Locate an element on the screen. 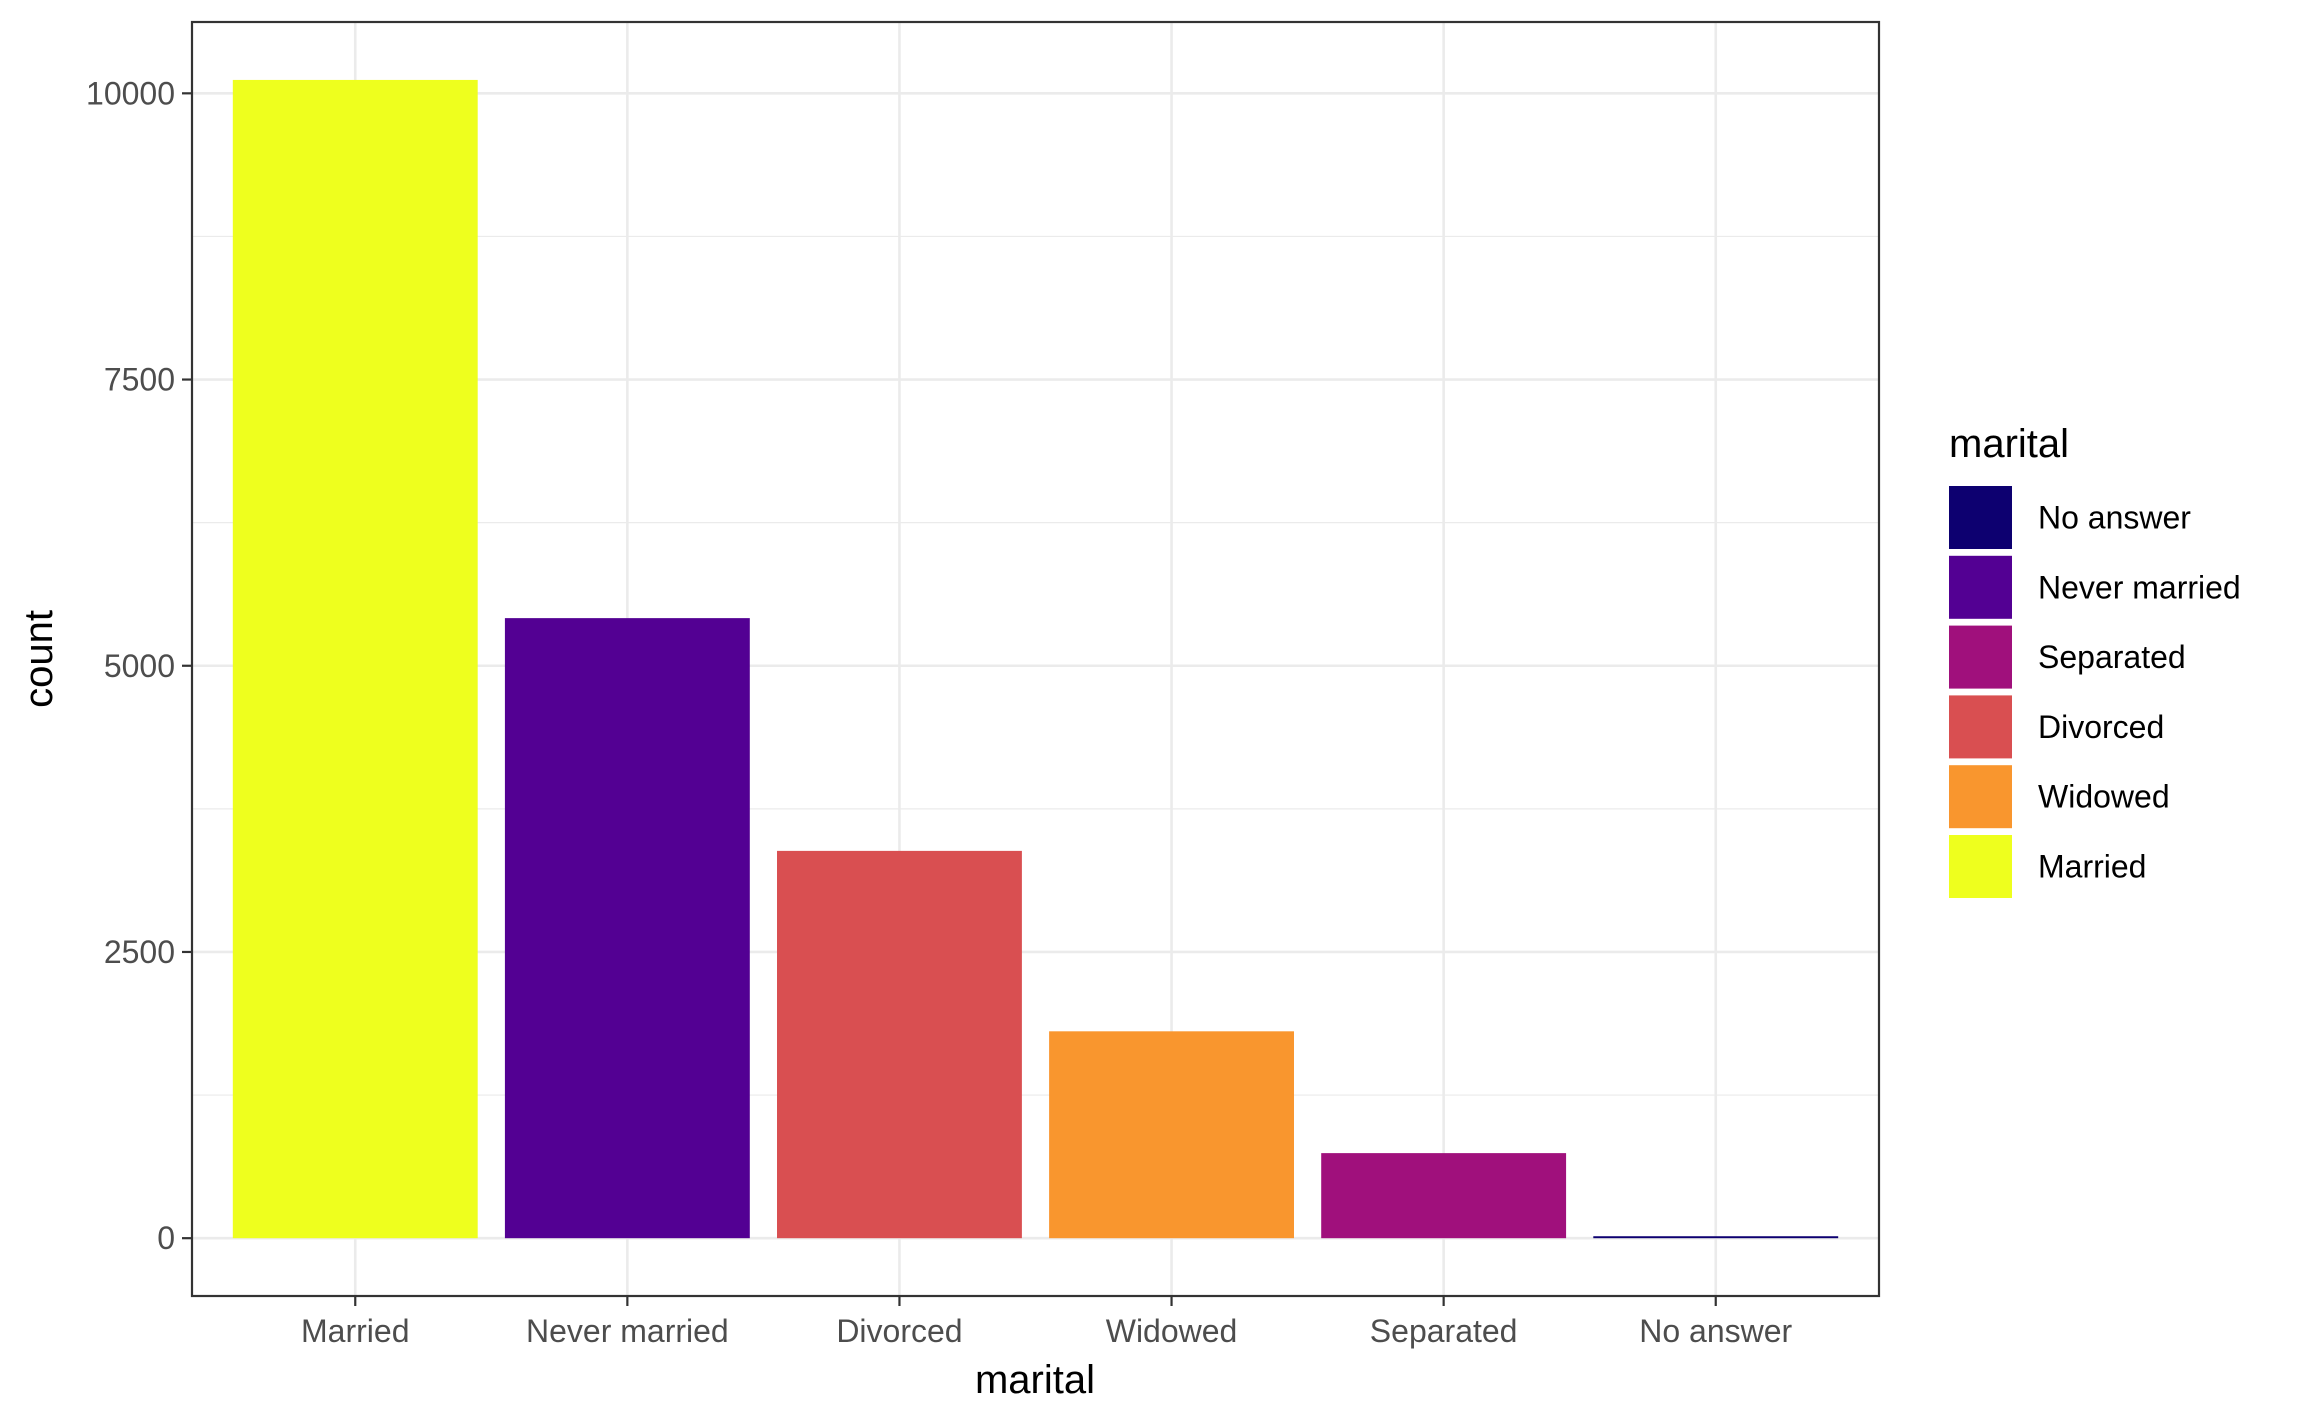  bar-no-answer is located at coordinates (1716, 1237).